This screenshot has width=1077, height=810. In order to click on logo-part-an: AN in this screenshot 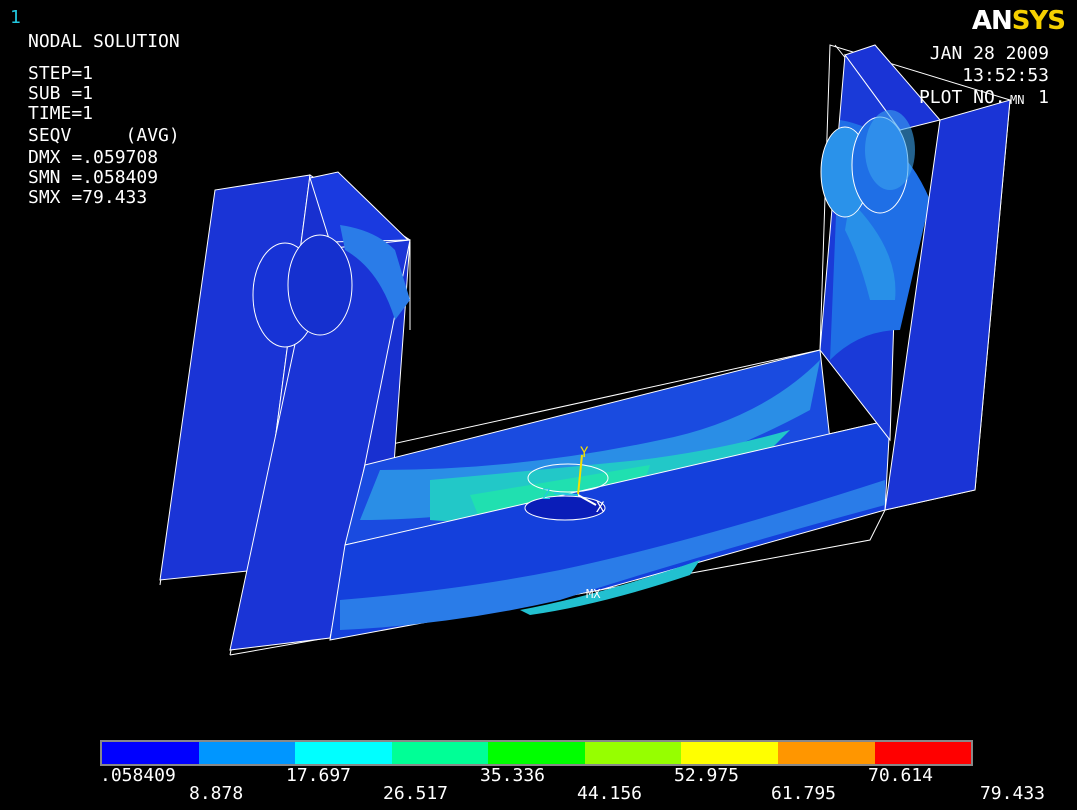, I will do `click(992, 21)`.